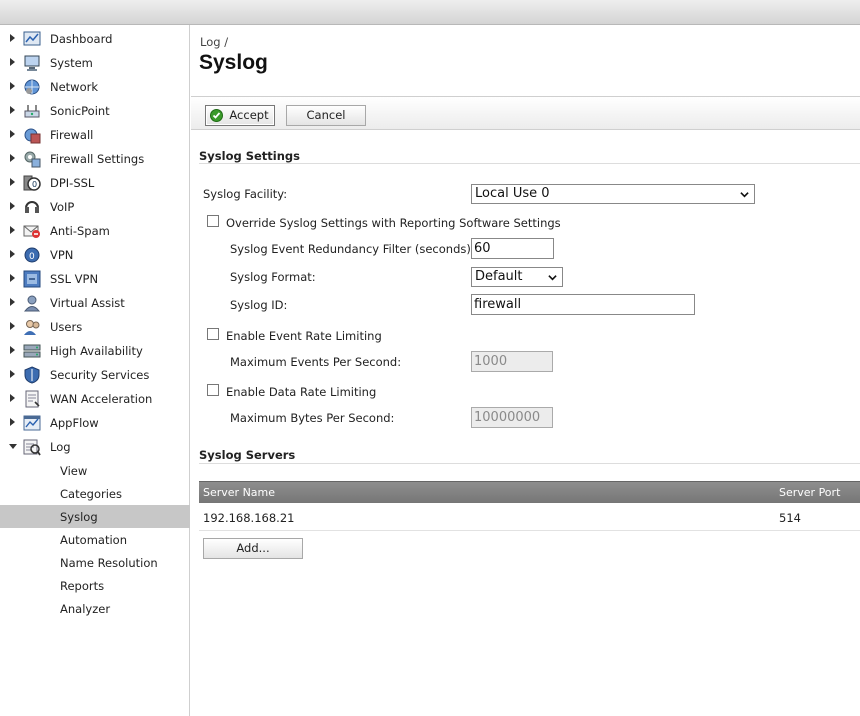  I want to click on firewall-icon, so click(32, 135).